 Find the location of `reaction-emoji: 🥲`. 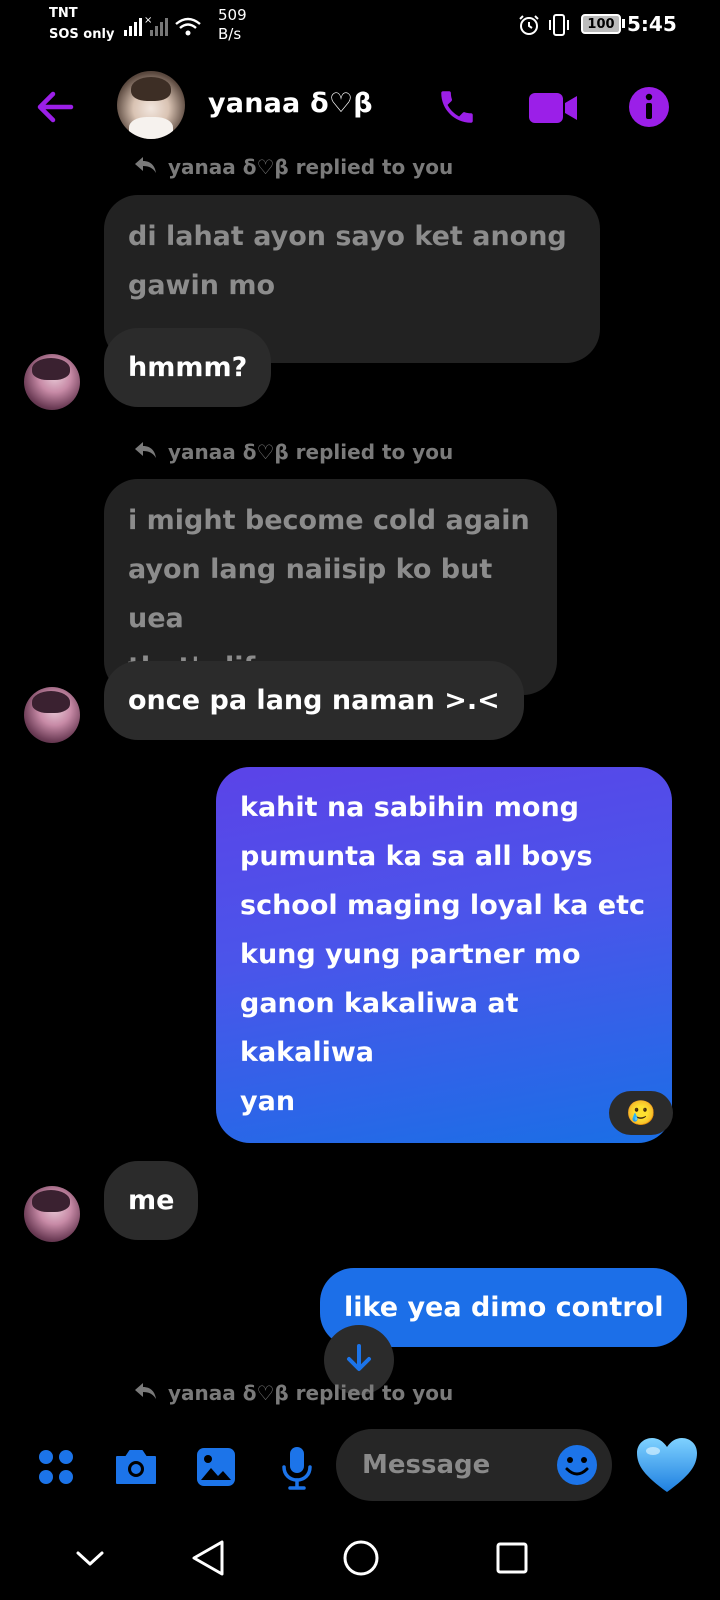

reaction-emoji: 🥲 is located at coordinates (641, 1113).